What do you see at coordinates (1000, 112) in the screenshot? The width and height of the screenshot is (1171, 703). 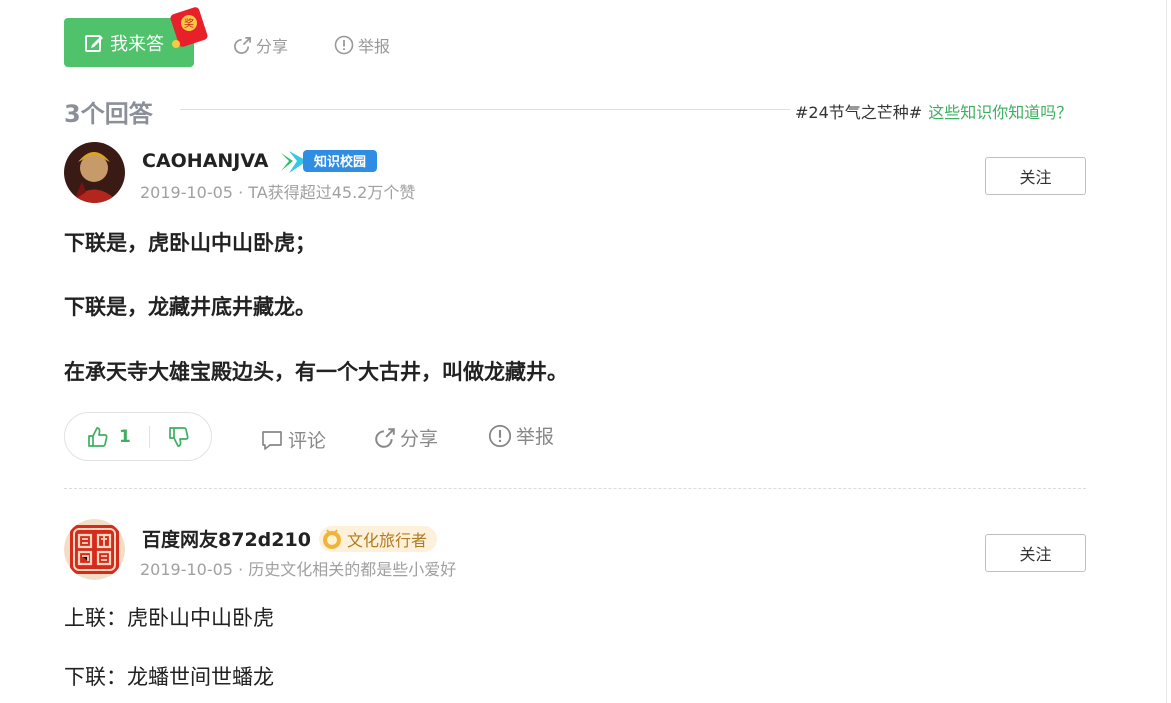 I see `topic-link: 这些知识你知道吗？` at bounding box center [1000, 112].